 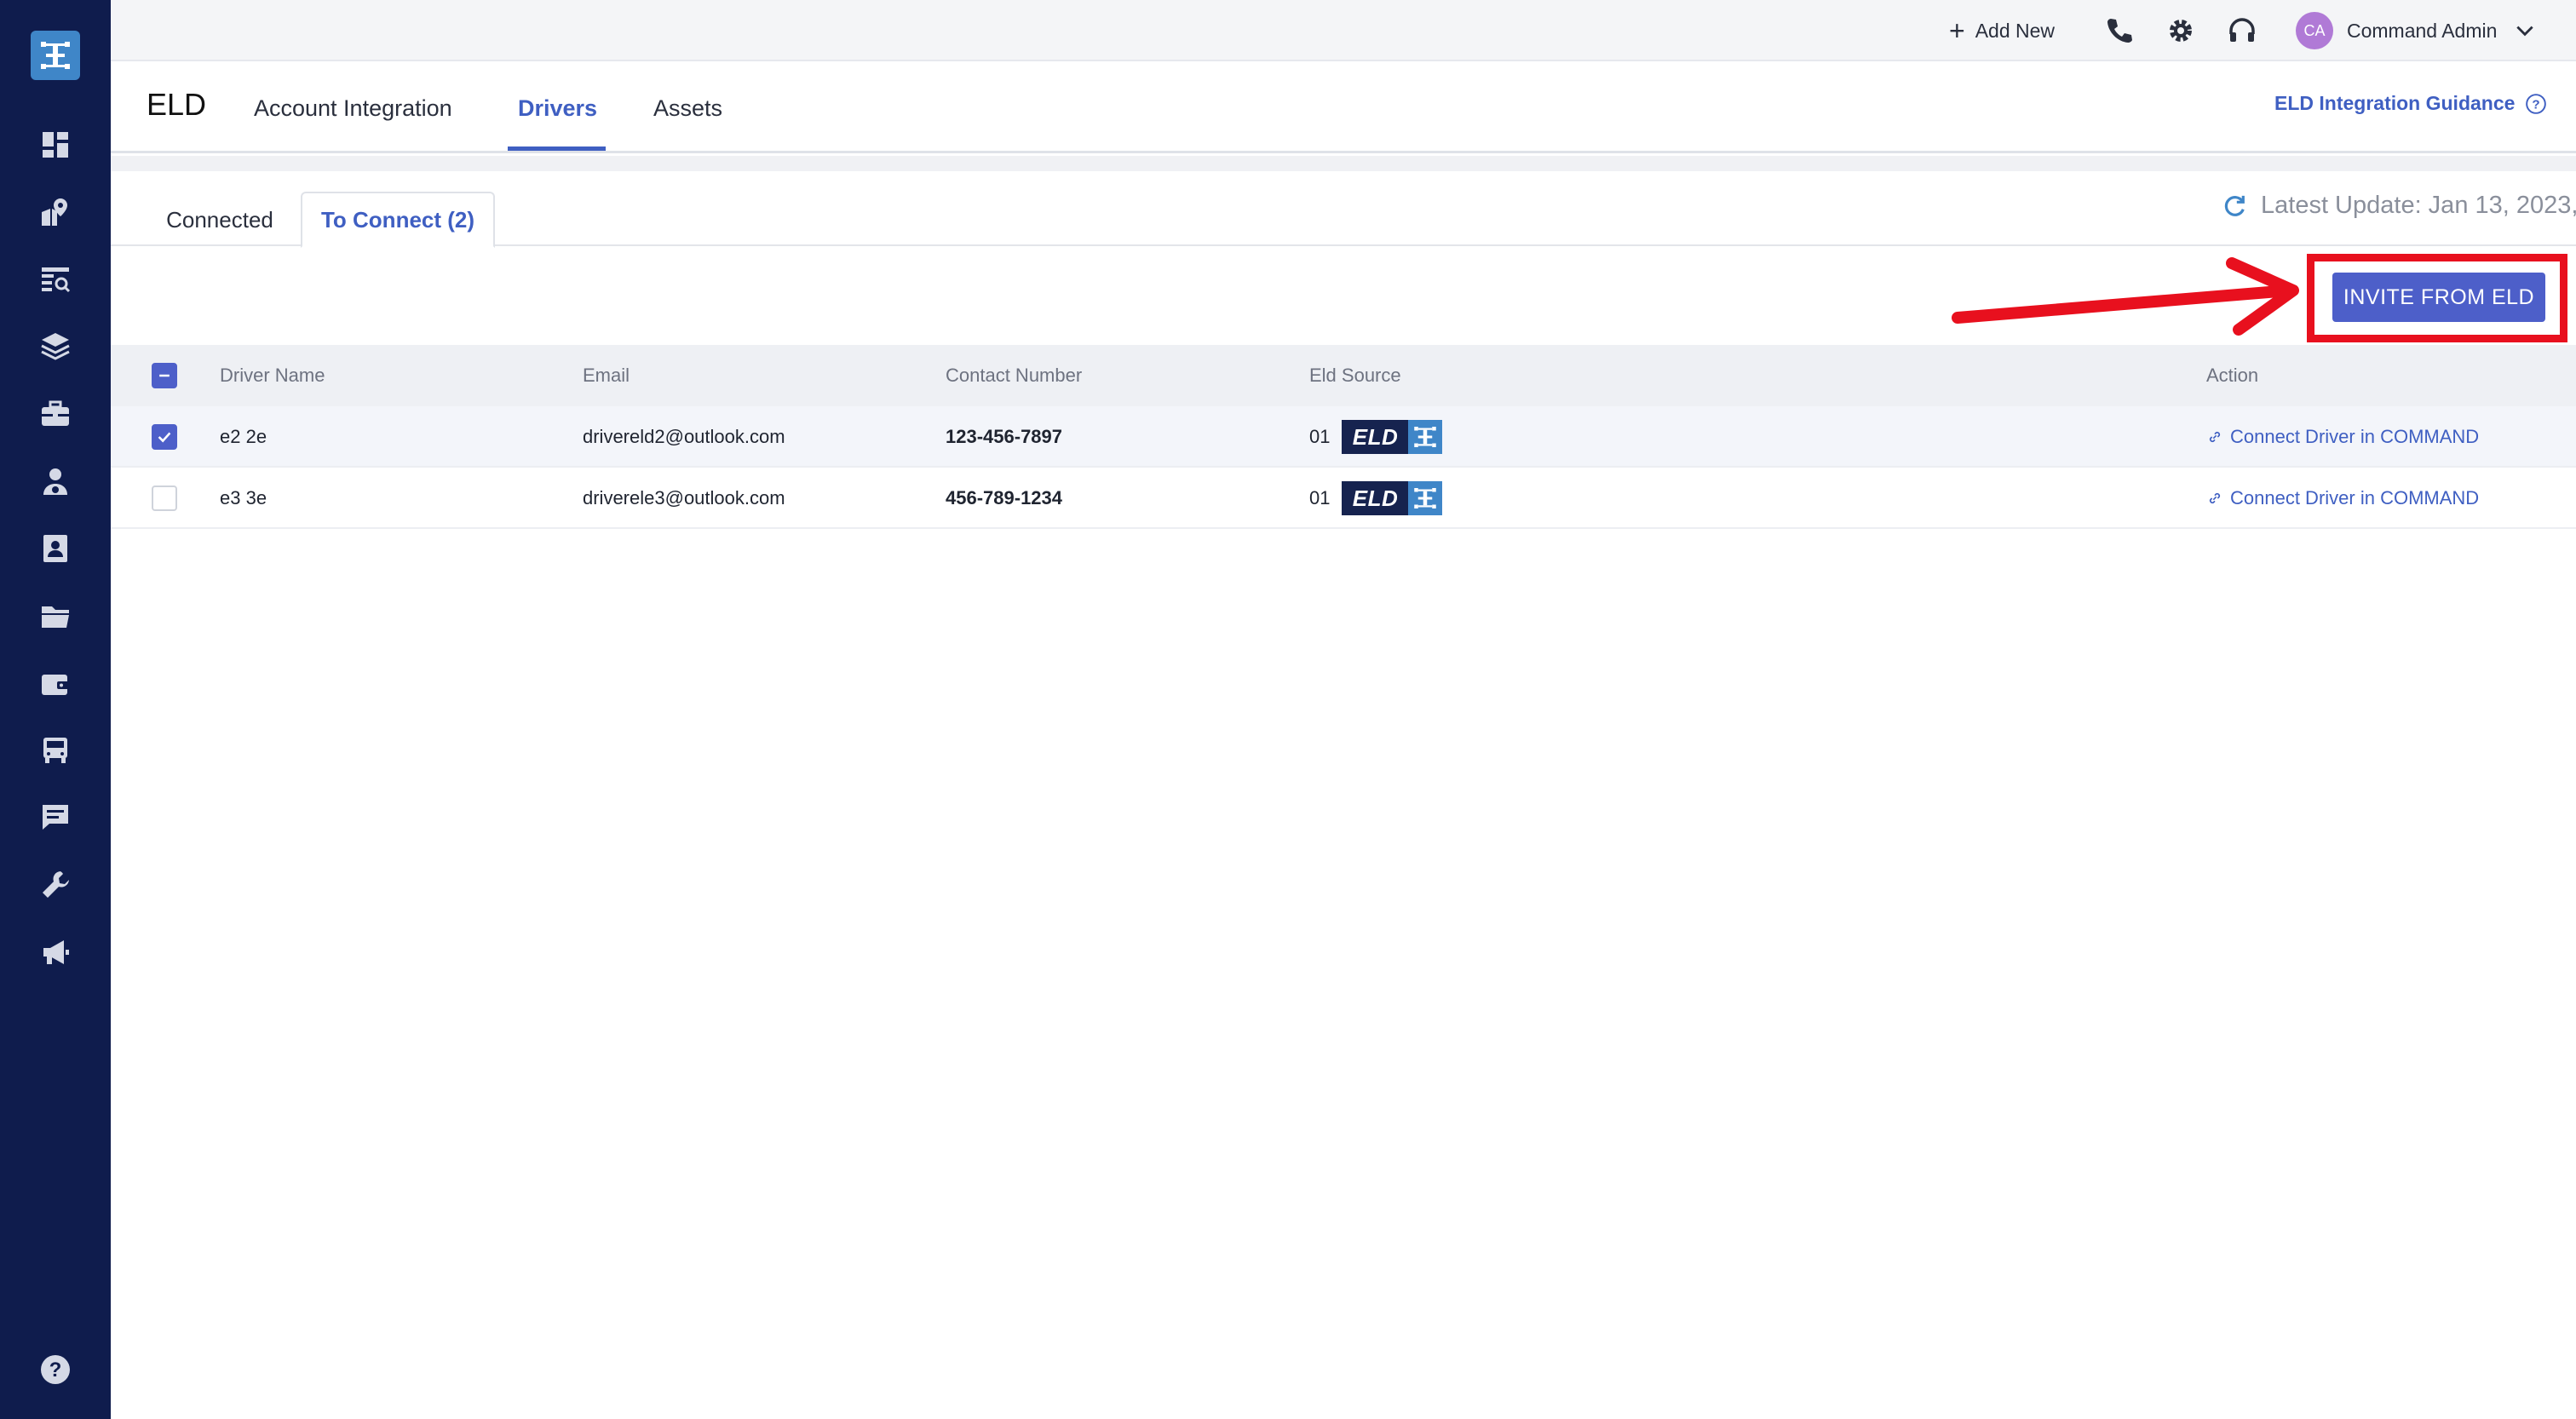 I want to click on column-eld-source: Eld Source, so click(x=1355, y=376).